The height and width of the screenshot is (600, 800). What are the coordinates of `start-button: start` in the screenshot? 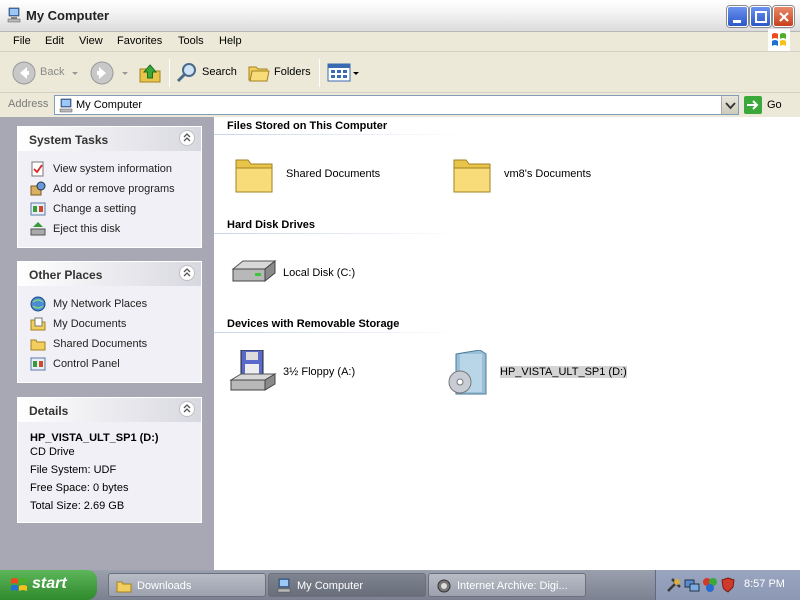 It's located at (48, 585).